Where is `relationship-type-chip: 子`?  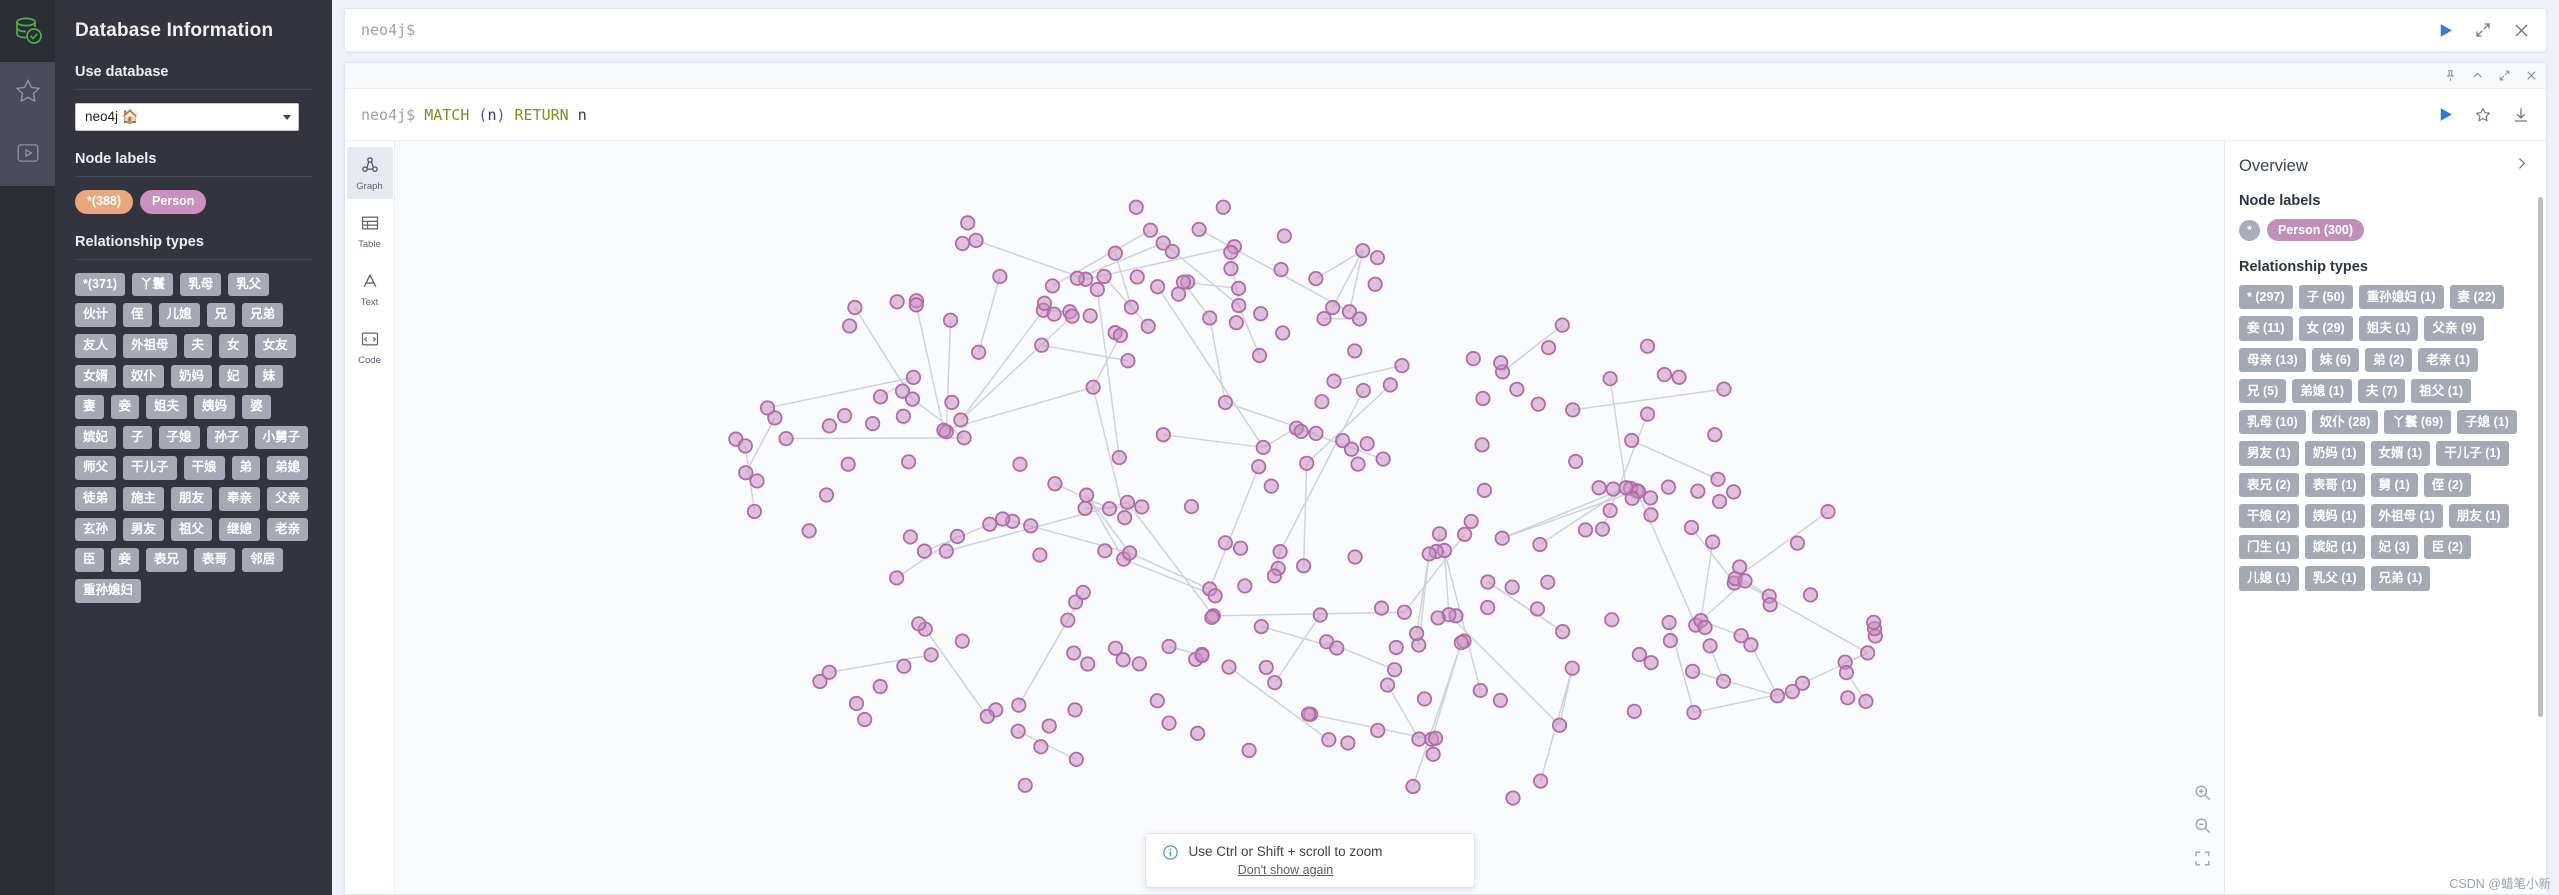
relationship-type-chip: 子 is located at coordinates (137, 437).